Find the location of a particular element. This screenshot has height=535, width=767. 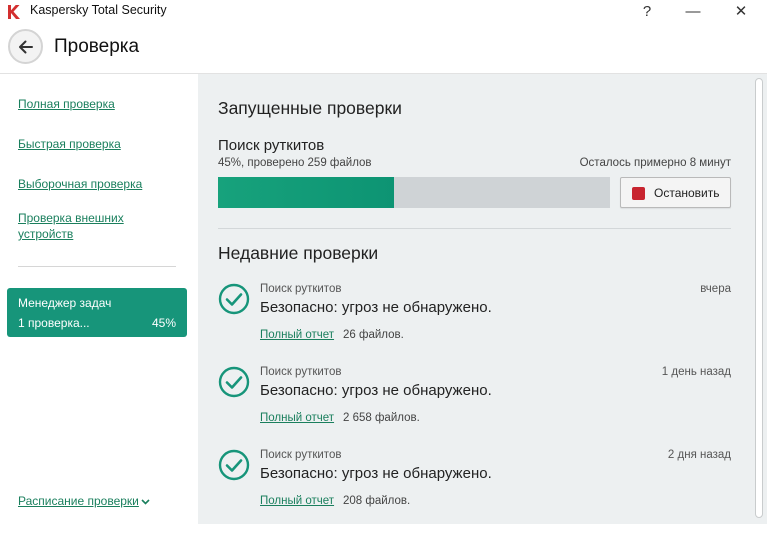

recent-scan-files: 26 файлов. is located at coordinates (373, 335).